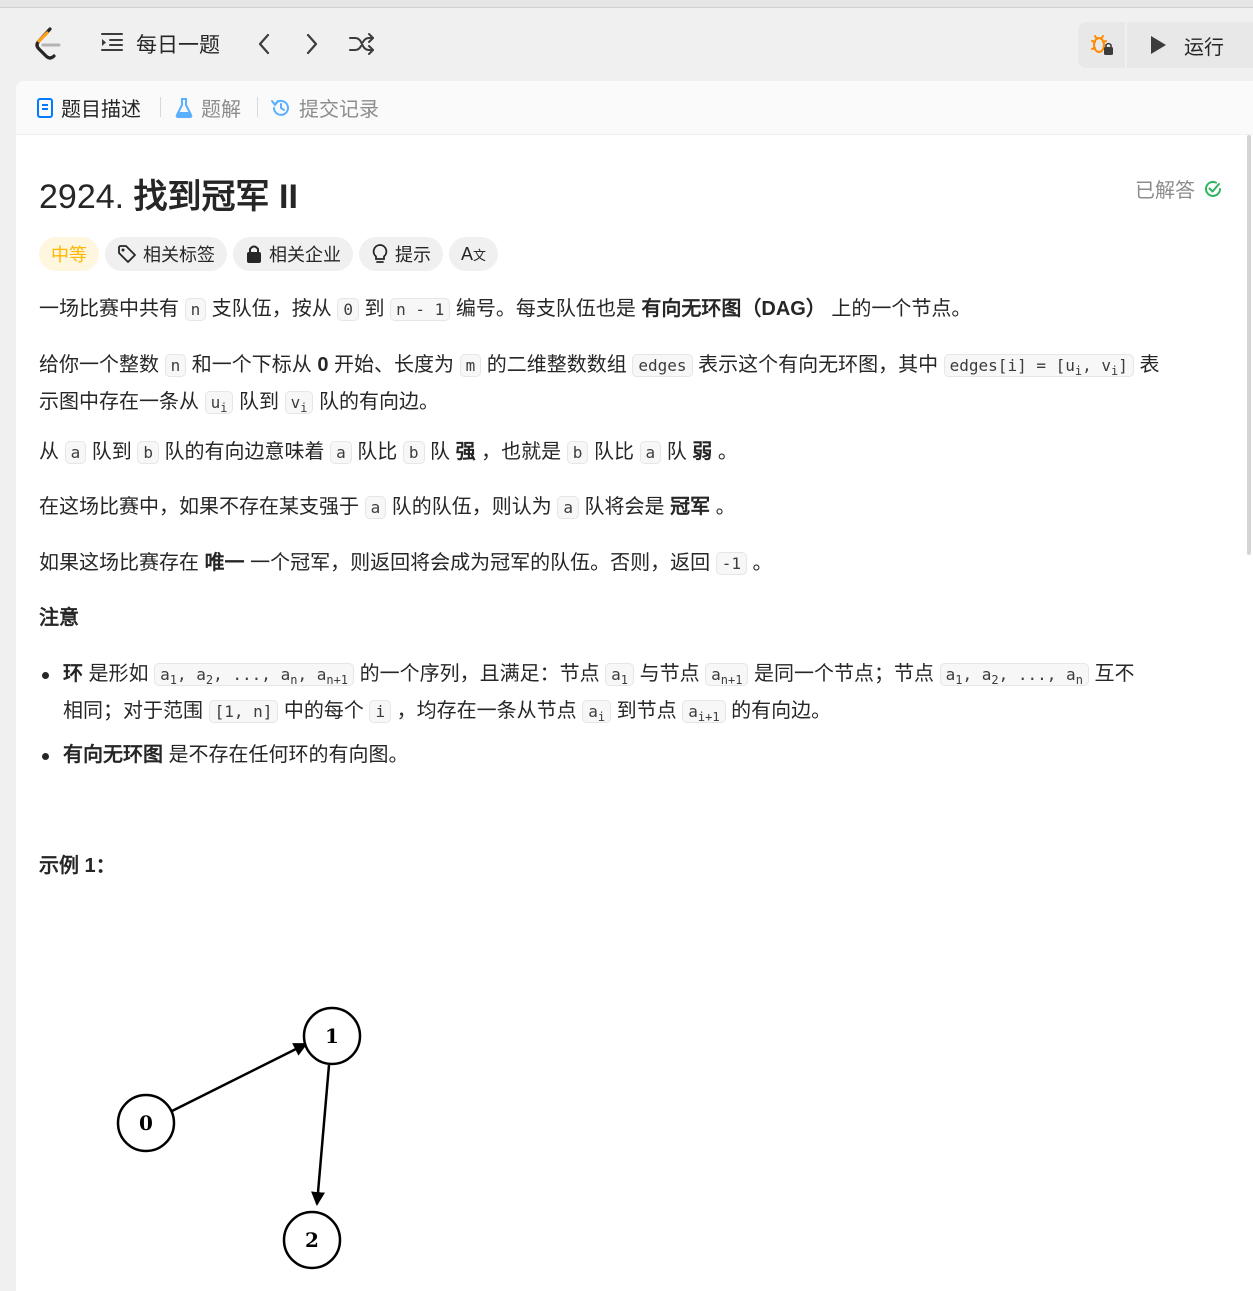  Describe the element at coordinates (221, 110) in the screenshot. I see `tab-solutions-label: 题解` at that location.